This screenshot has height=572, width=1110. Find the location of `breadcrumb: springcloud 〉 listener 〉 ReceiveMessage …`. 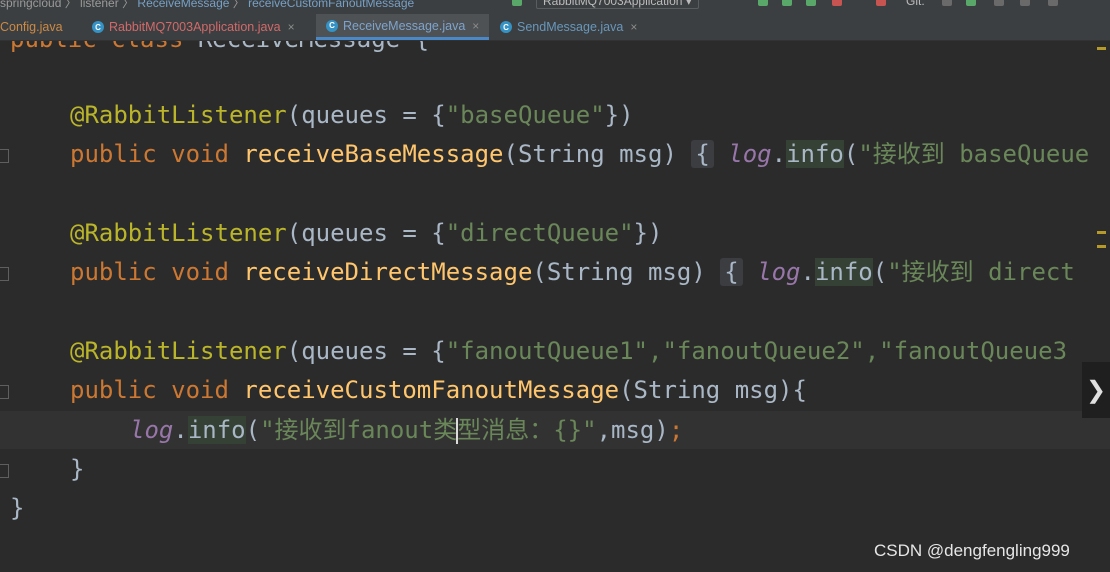

breadcrumb: springcloud 〉 listener 〉 ReceiveMessage … is located at coordinates (207, 5).